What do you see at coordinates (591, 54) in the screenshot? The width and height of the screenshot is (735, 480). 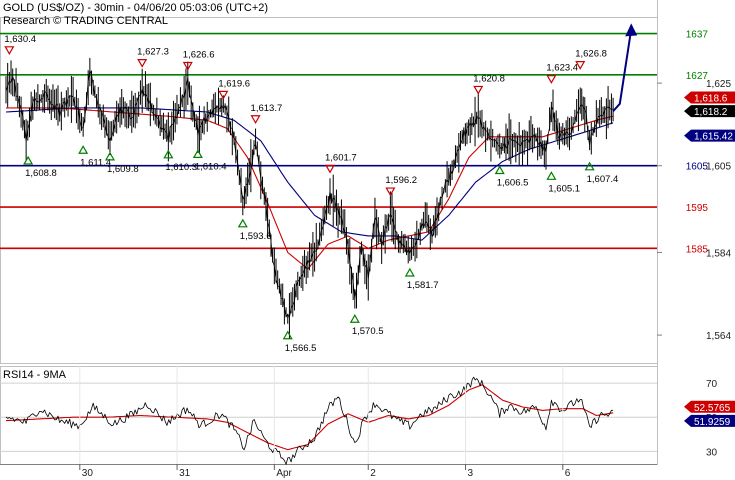 I see `swing-high-label: 1,626.8` at bounding box center [591, 54].